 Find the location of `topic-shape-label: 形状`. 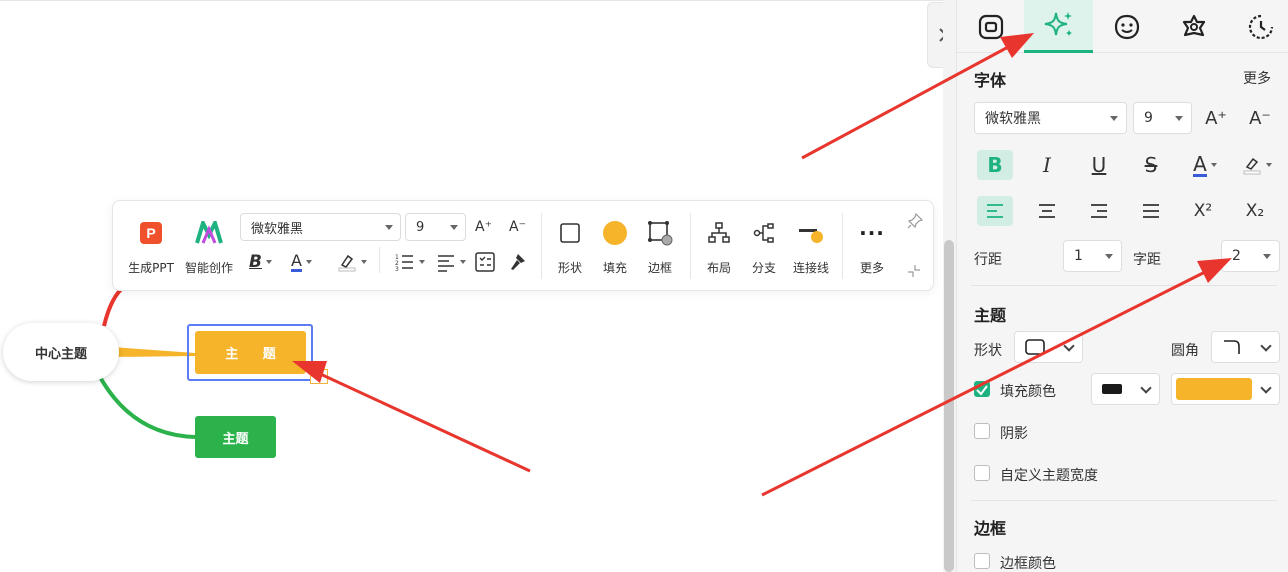

topic-shape-label: 形状 is located at coordinates (988, 351).